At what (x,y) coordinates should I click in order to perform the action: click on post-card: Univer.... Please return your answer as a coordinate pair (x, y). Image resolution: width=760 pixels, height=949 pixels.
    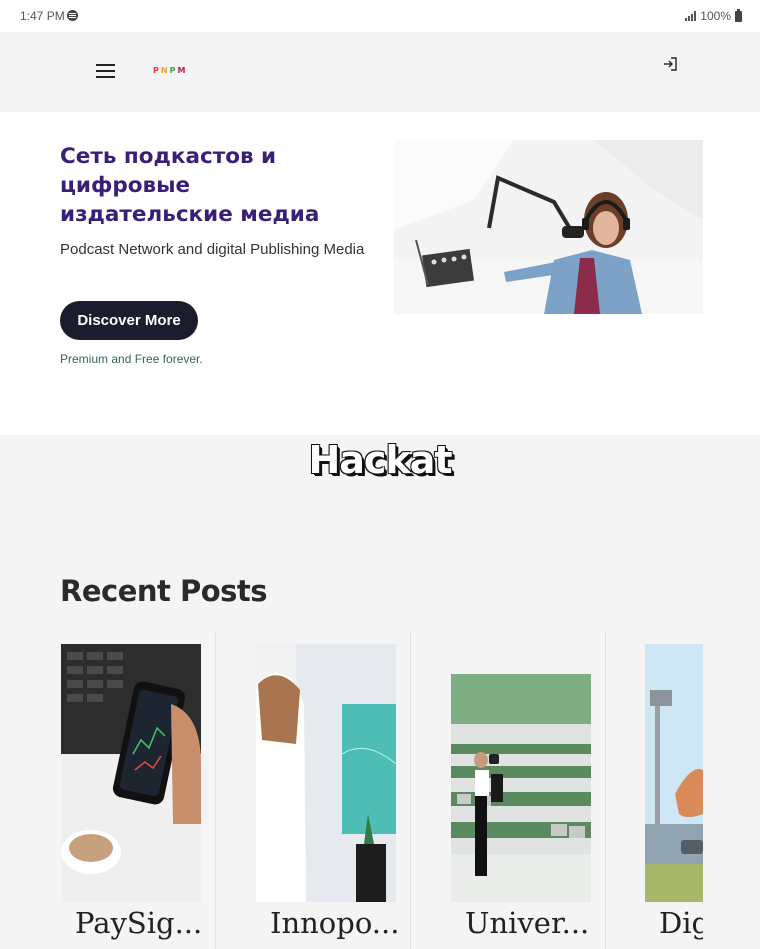
    Looking at the image, I should click on (528, 790).